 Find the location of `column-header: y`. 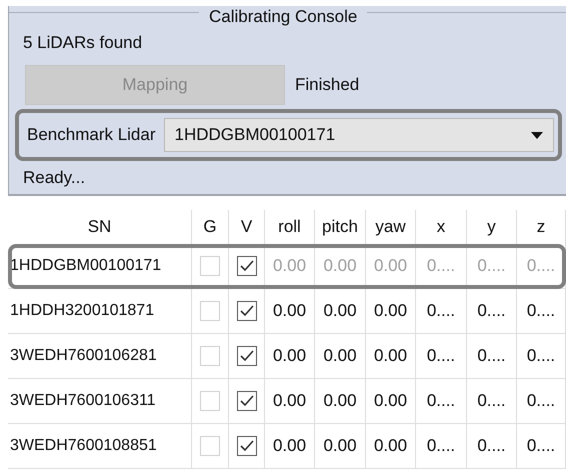

column-header: y is located at coordinates (492, 227).